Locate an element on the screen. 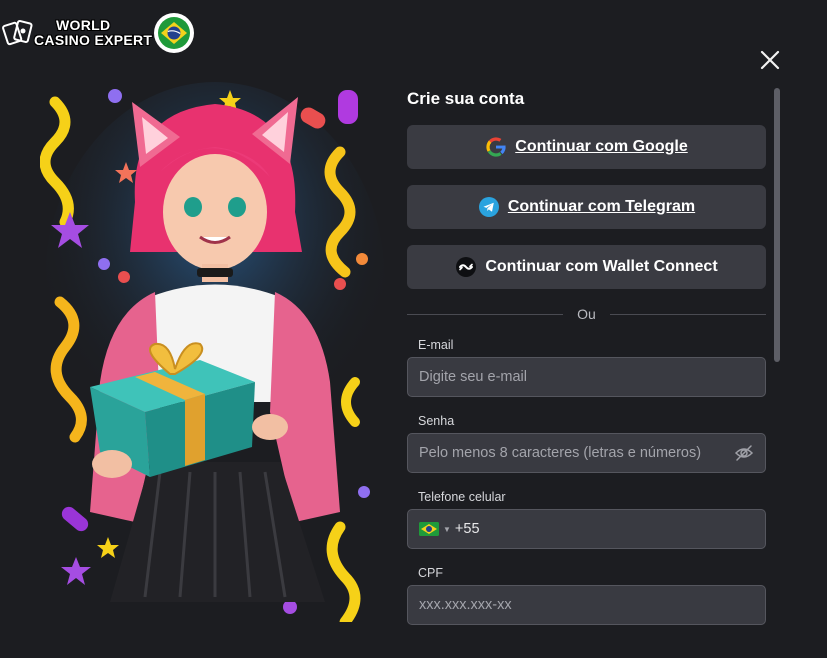 This screenshot has width=827, height=658. telegram-signin-button: Continuar com Telegram is located at coordinates (586, 207).